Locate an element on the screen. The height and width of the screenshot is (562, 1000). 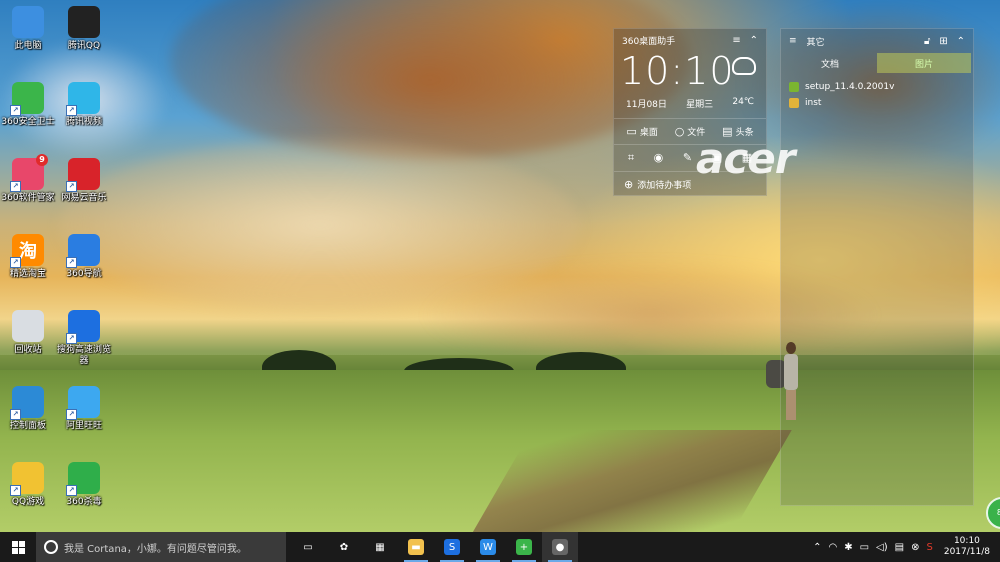
taskbar-app-task-view: ▭ is located at coordinates (308, 547).